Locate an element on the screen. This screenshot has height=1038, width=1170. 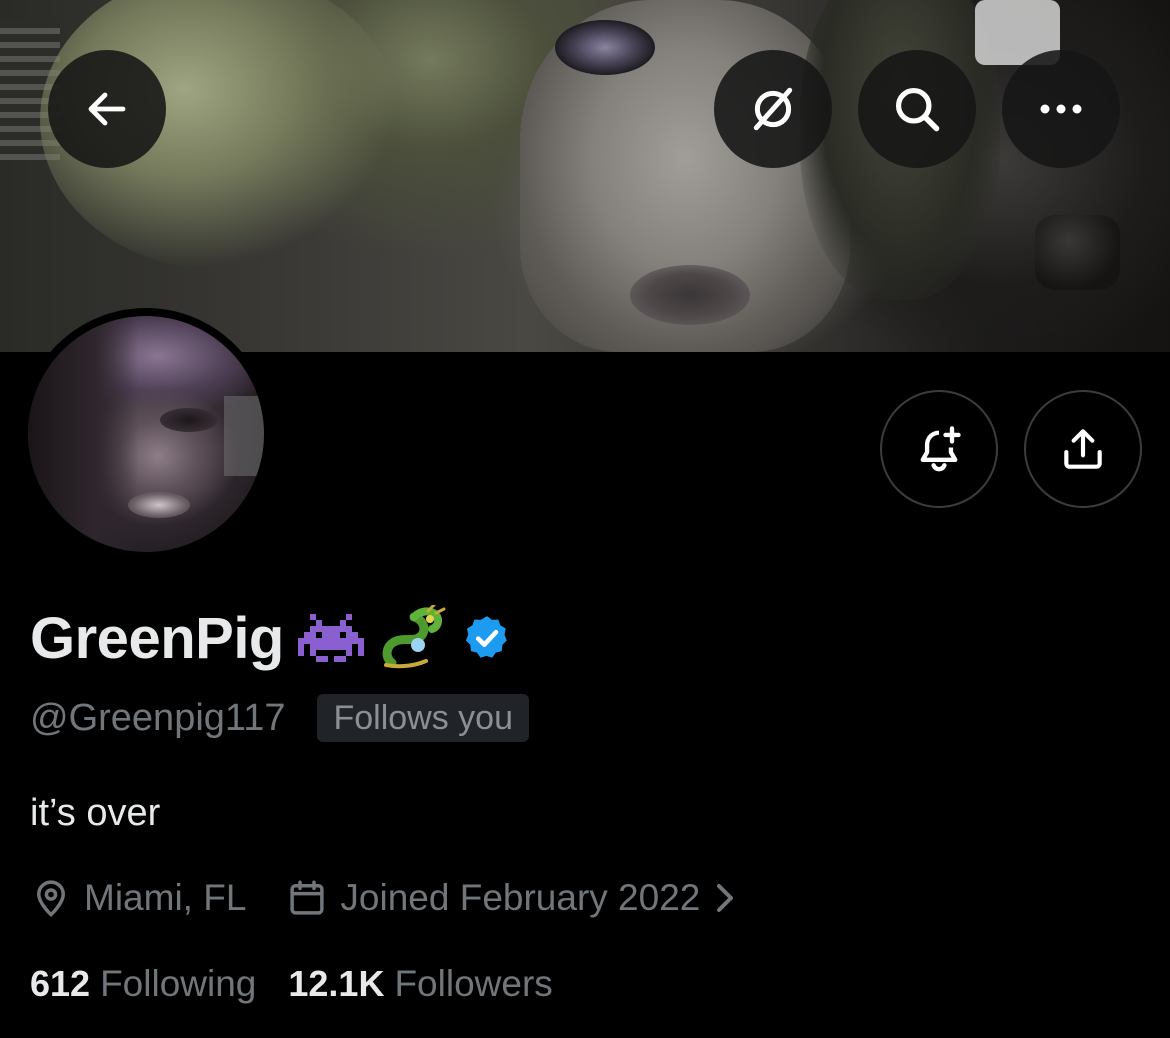
grok-button is located at coordinates (773, 109).